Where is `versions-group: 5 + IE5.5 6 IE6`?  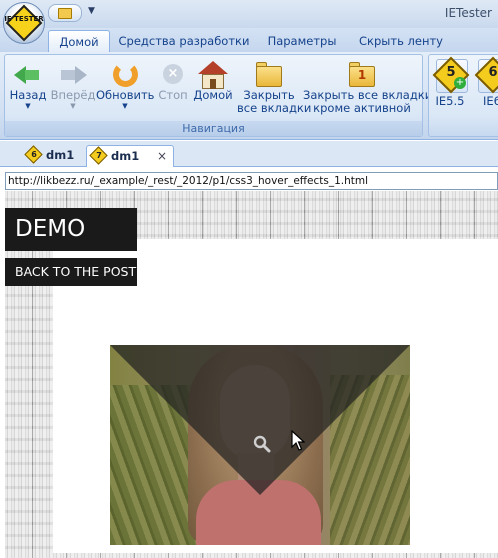 versions-group: 5 + IE5.5 6 IE6 is located at coordinates (463, 95).